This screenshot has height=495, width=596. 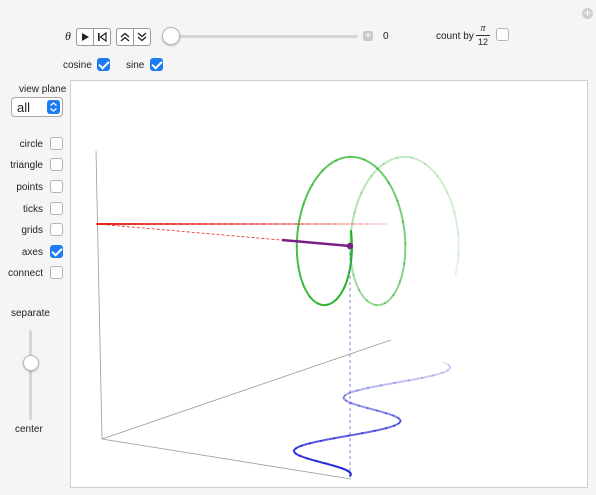 What do you see at coordinates (85, 37) in the screenshot?
I see `play-button` at bounding box center [85, 37].